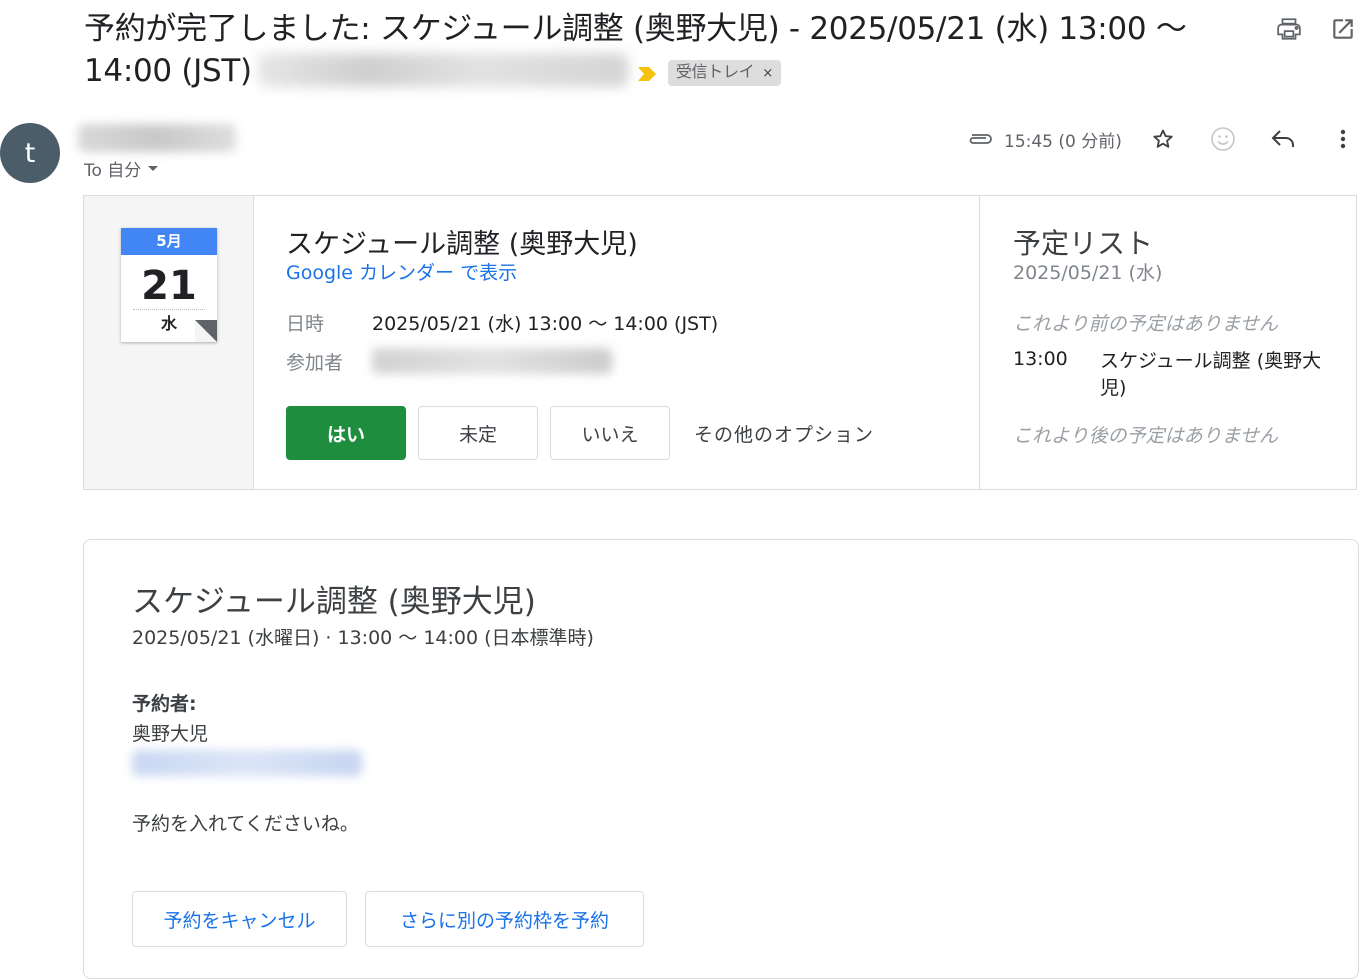 The image size is (1365, 979). What do you see at coordinates (1083, 243) in the screenshot?
I see `agenda-title: 予定リスト` at bounding box center [1083, 243].